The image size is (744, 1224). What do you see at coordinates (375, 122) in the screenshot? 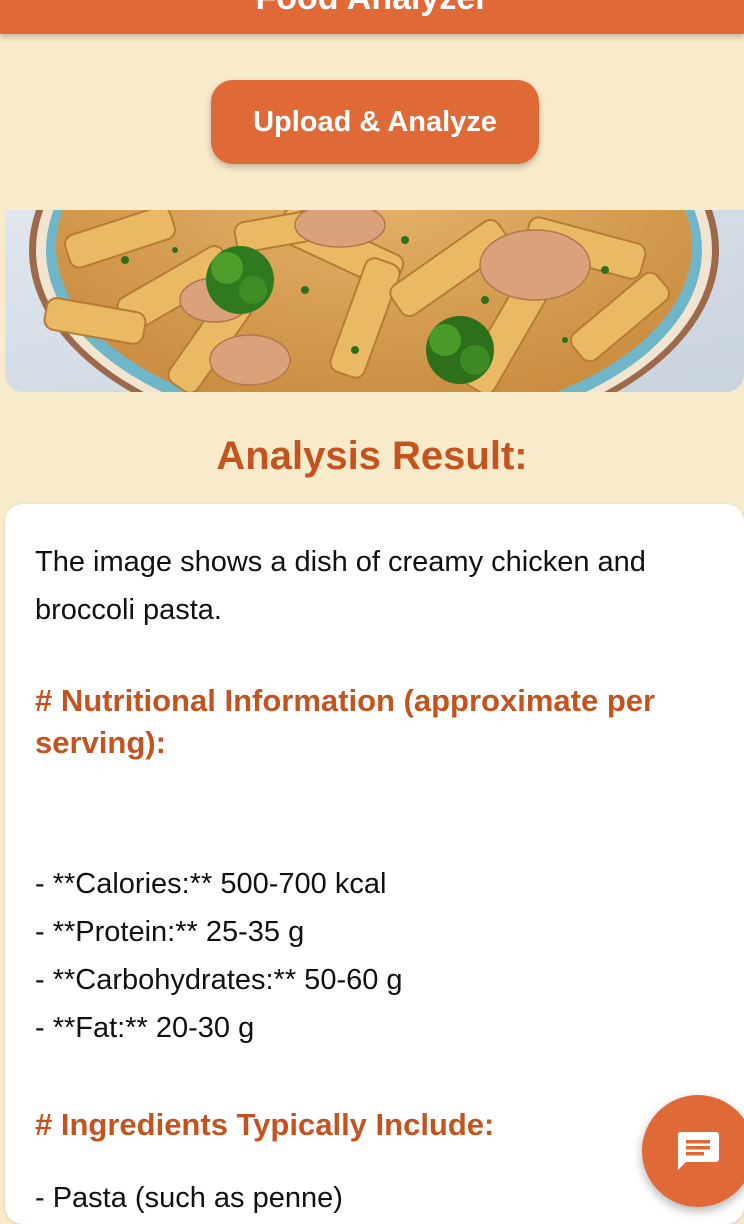
I see `upload-analyze-button: Upload & Analyze` at bounding box center [375, 122].